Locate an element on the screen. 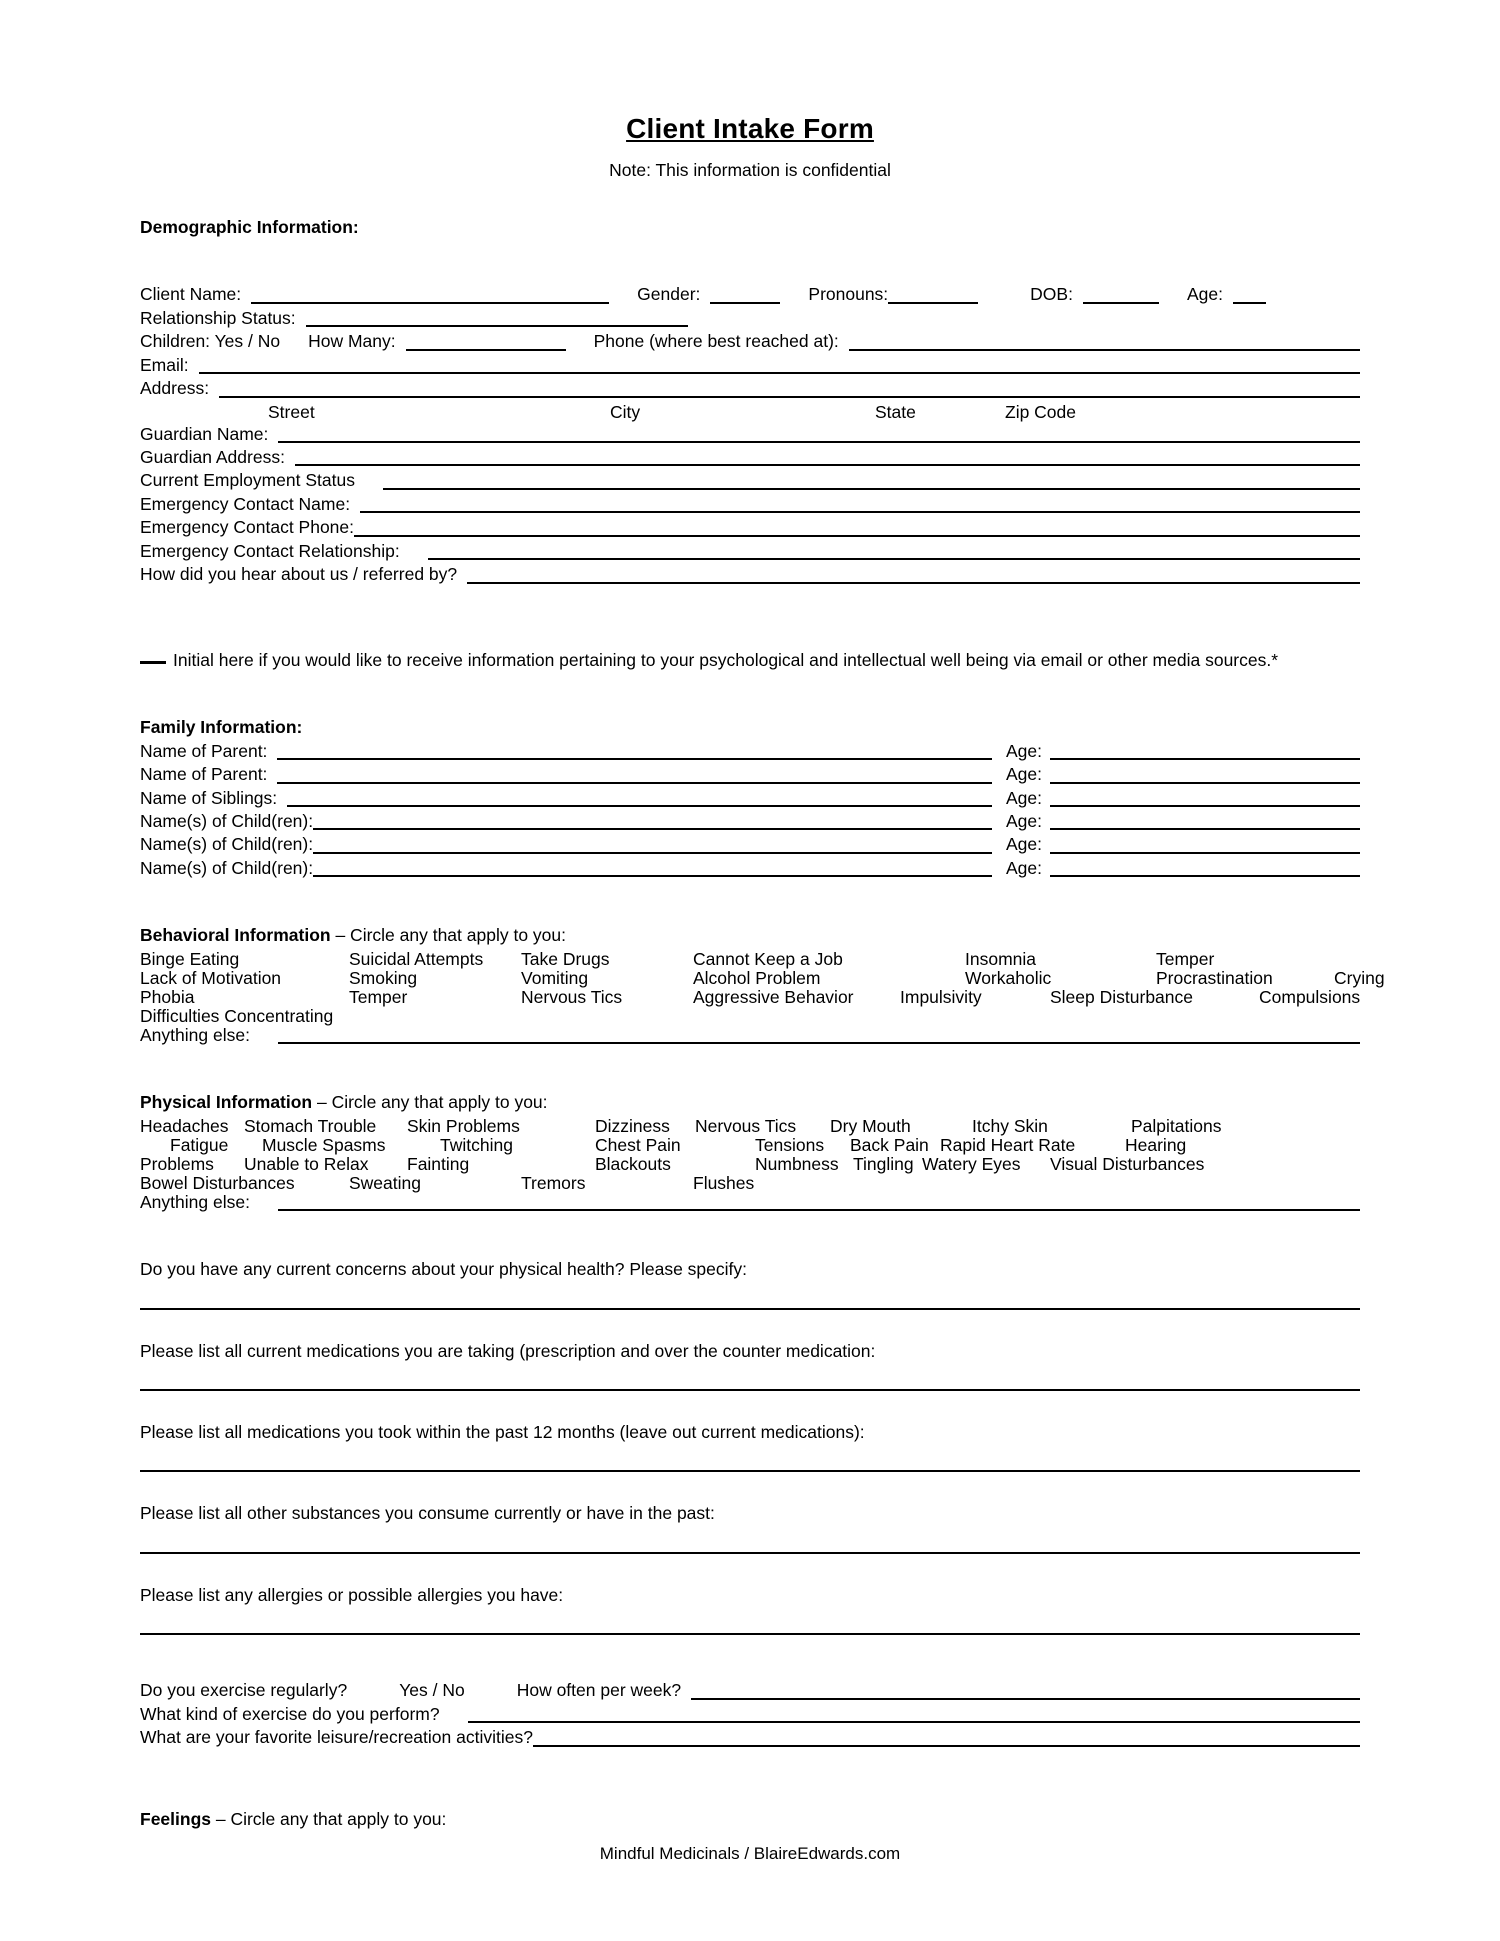 The image size is (1500, 1941). physical-option: Sweating is located at coordinates (385, 1183).